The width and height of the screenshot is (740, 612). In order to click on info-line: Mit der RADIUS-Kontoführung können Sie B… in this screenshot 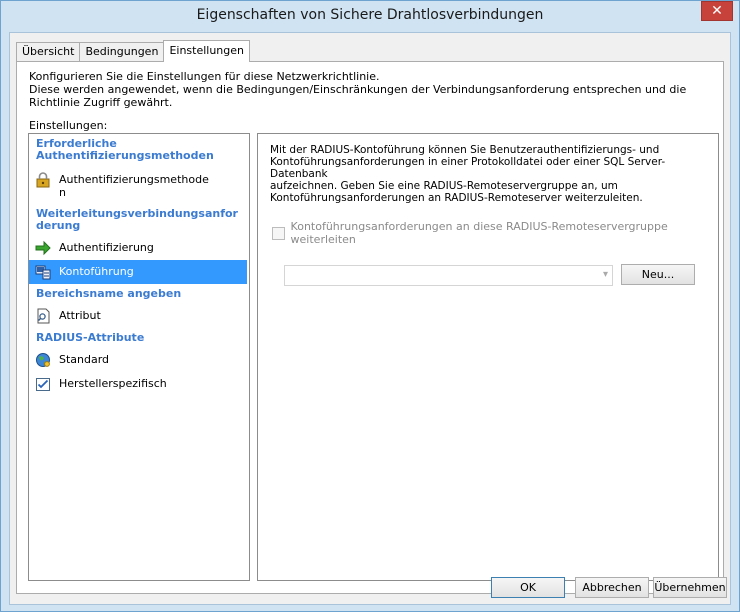, I will do `click(465, 150)`.